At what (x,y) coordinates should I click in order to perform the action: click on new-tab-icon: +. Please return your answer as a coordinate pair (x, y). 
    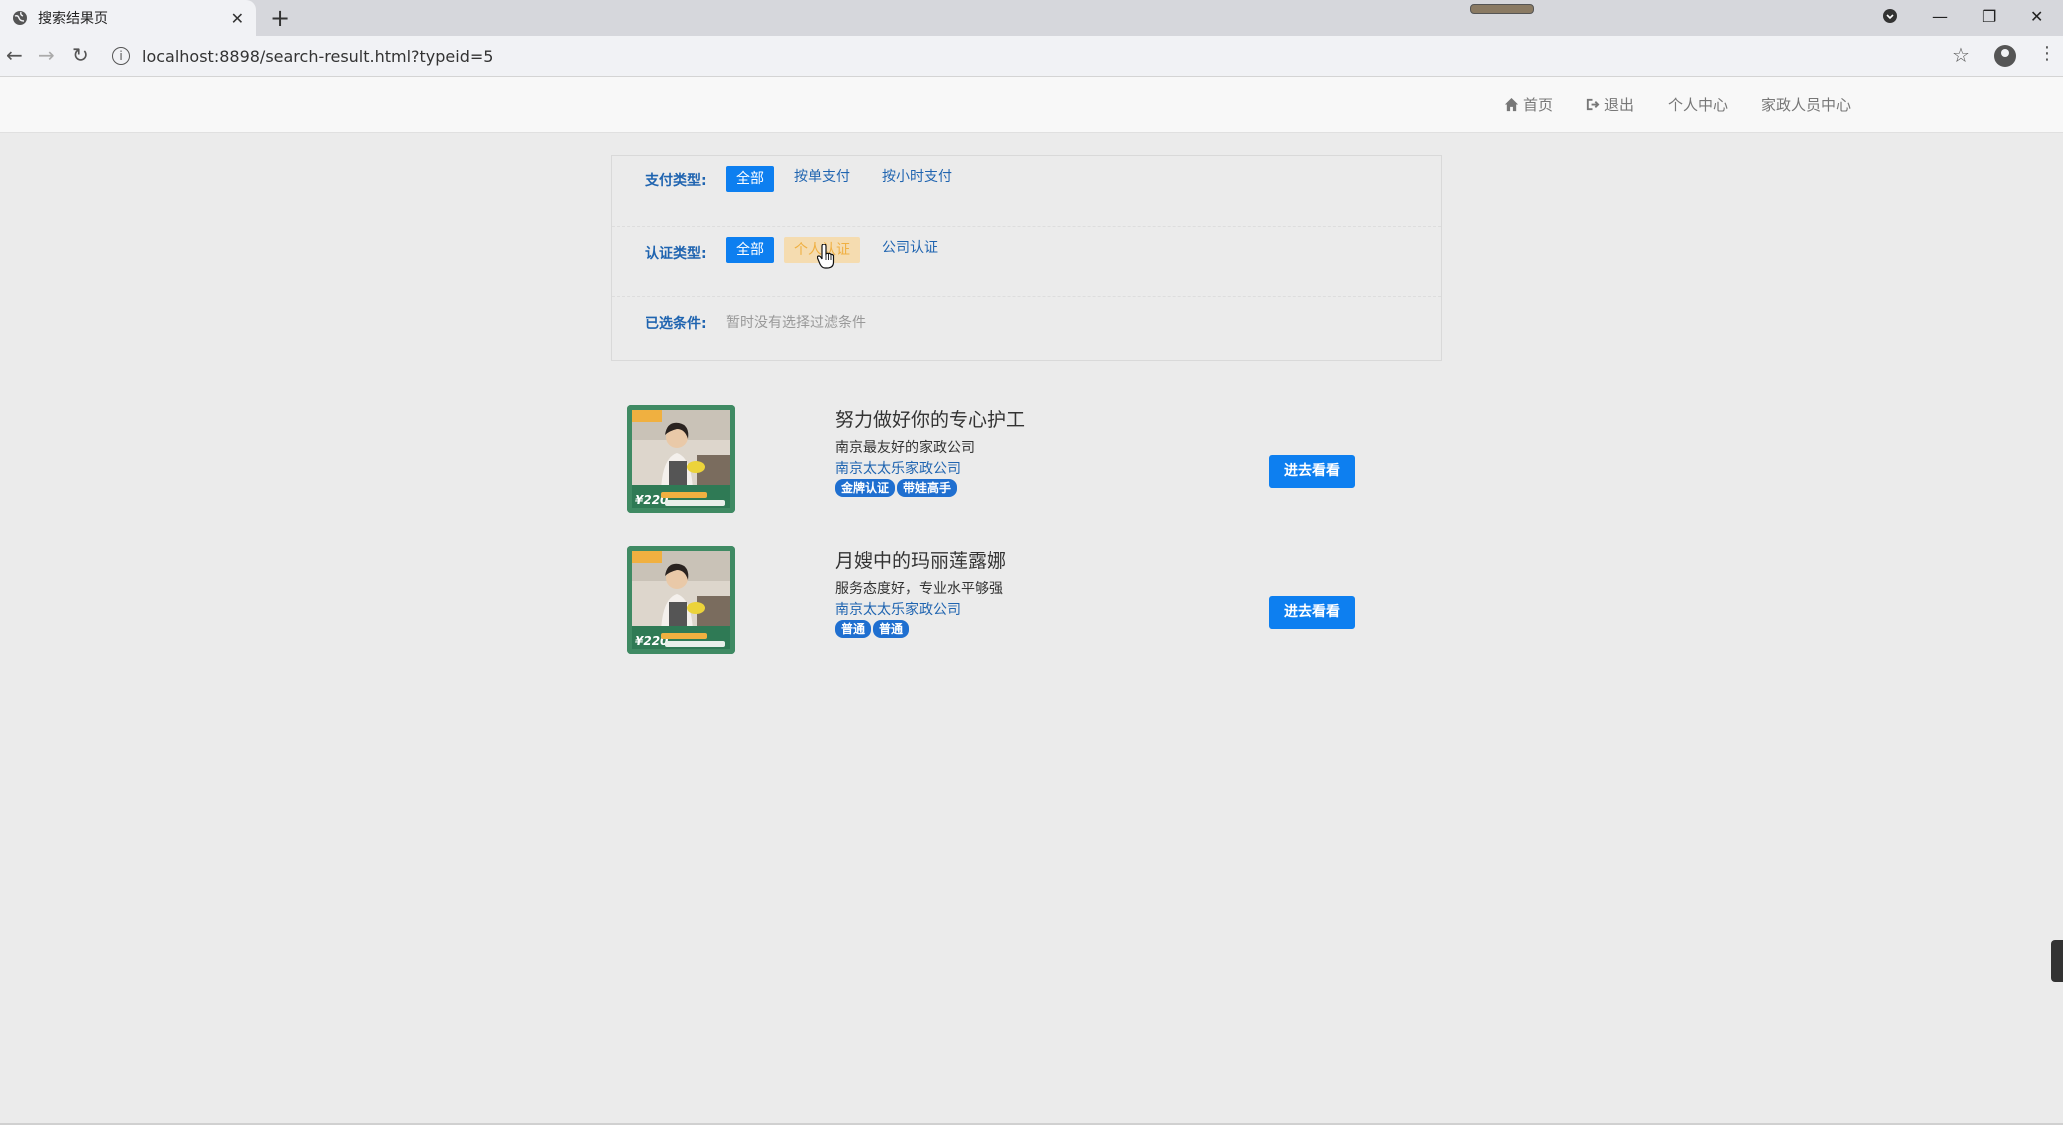
    Looking at the image, I should click on (280, 18).